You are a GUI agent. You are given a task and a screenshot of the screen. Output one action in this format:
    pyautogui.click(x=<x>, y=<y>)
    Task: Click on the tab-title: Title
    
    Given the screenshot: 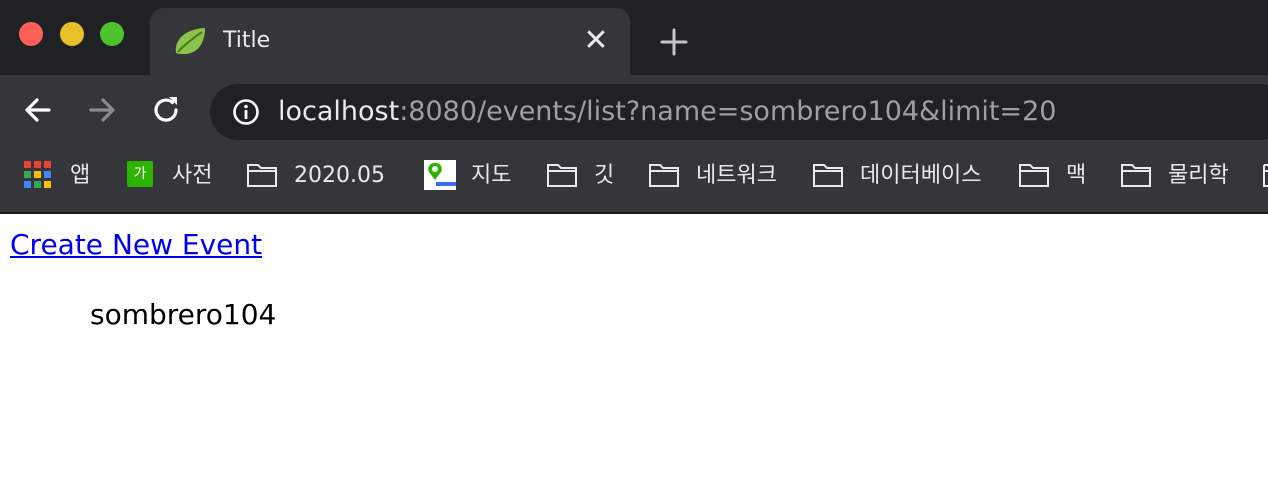 What is the action you would take?
    pyautogui.click(x=247, y=40)
    